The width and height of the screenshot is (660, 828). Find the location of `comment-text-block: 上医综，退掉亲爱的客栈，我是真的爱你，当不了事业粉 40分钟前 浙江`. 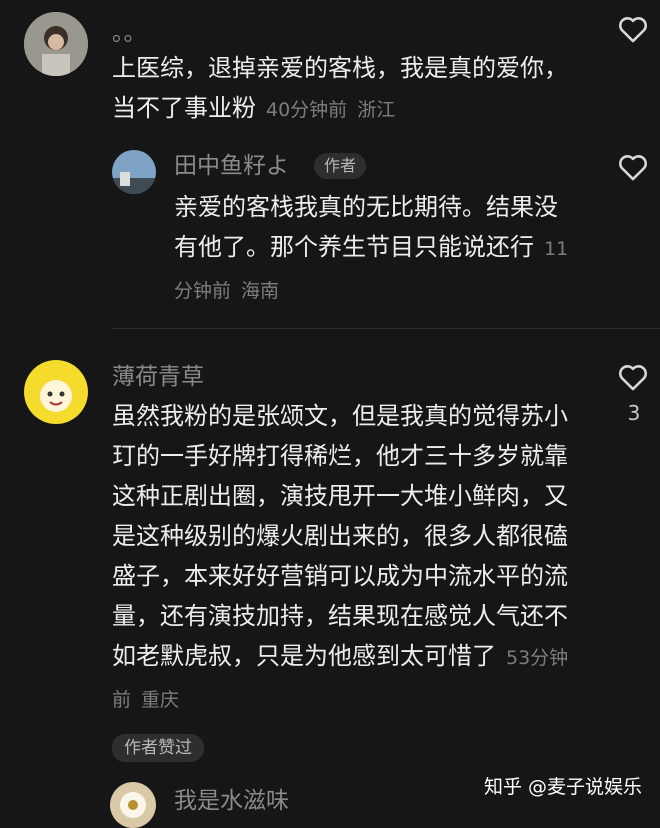

comment-text-block: 上医综，退掉亲爱的客栈，我是真的爱你，当不了事业粉 40分钟前 浙江 is located at coordinates (342, 89).